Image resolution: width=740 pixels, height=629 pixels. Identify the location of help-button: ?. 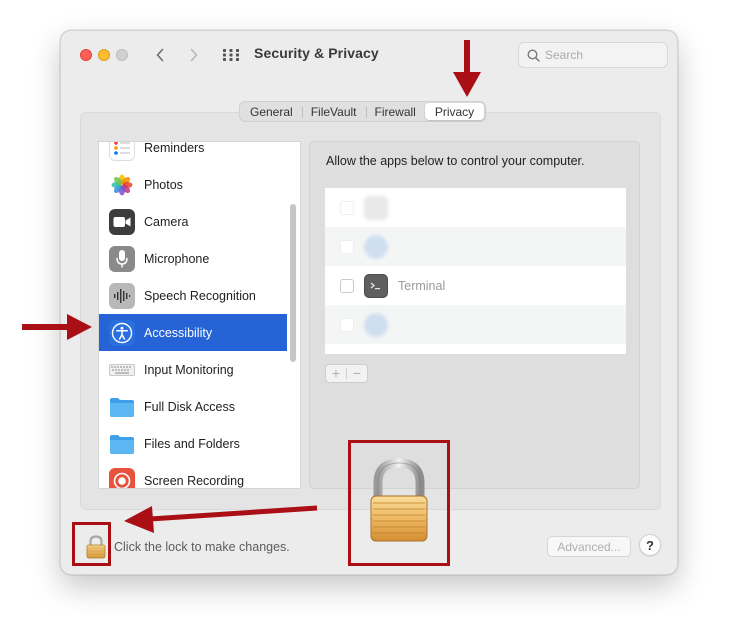
(650, 545).